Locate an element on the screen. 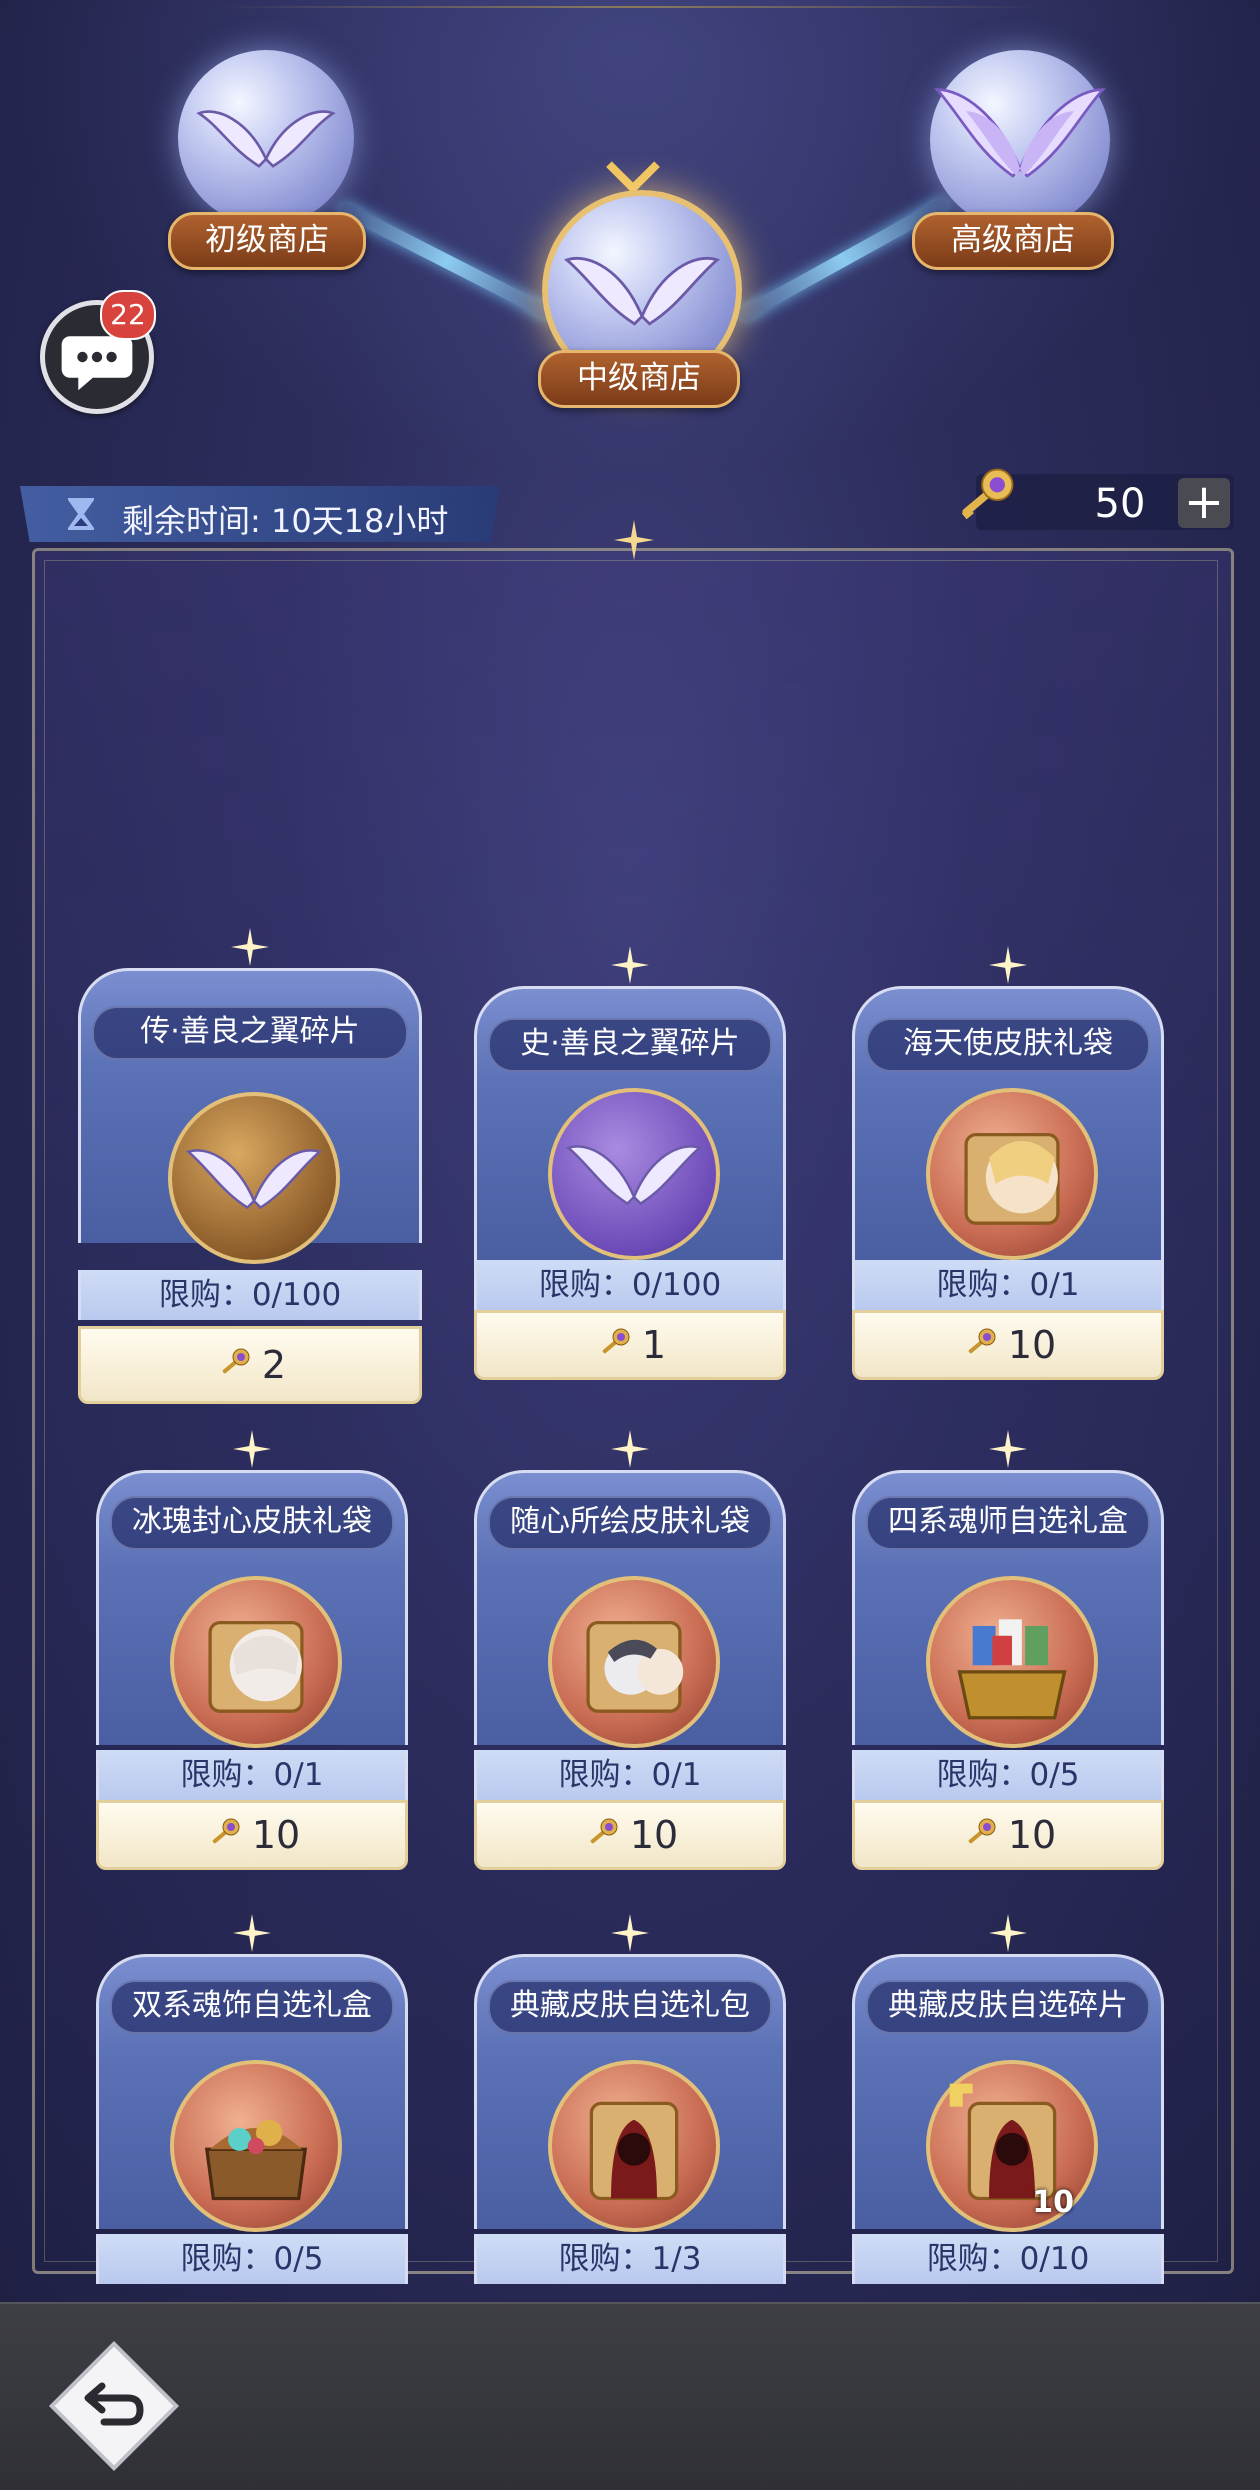 This screenshot has height=2490, width=1260. shop-item-card: 双系魂饰自选礼盒 限购：0/5 is located at coordinates (252, 2099).